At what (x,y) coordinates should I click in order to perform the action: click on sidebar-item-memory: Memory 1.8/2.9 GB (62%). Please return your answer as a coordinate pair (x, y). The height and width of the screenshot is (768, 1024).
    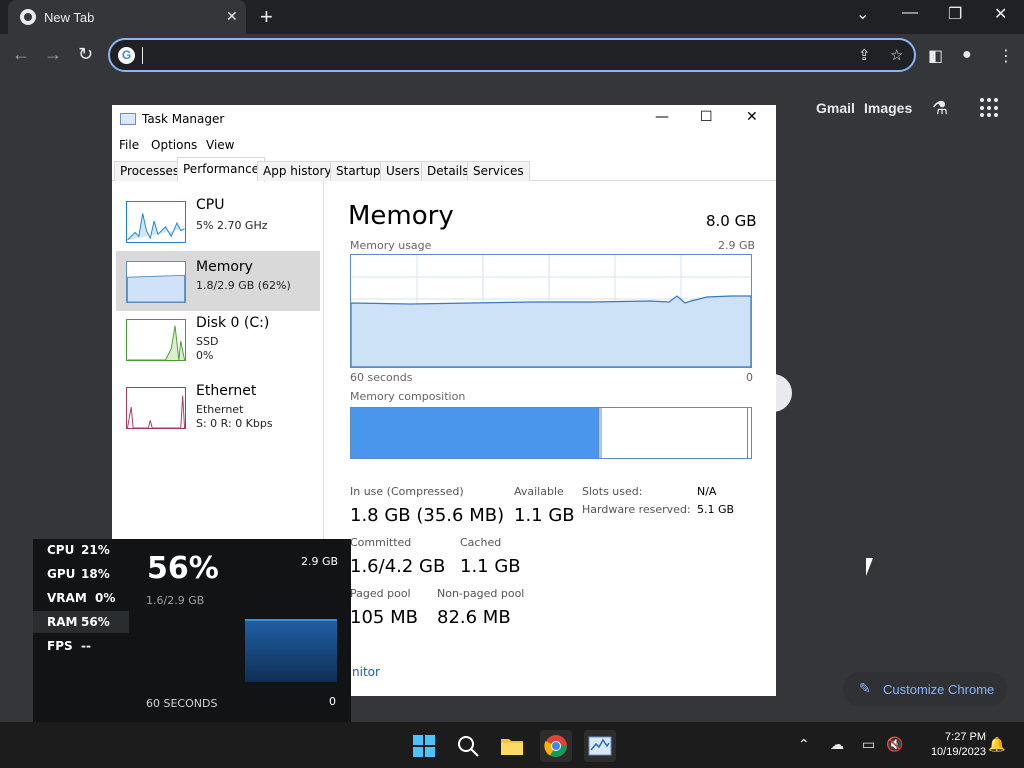
    Looking at the image, I should click on (218, 281).